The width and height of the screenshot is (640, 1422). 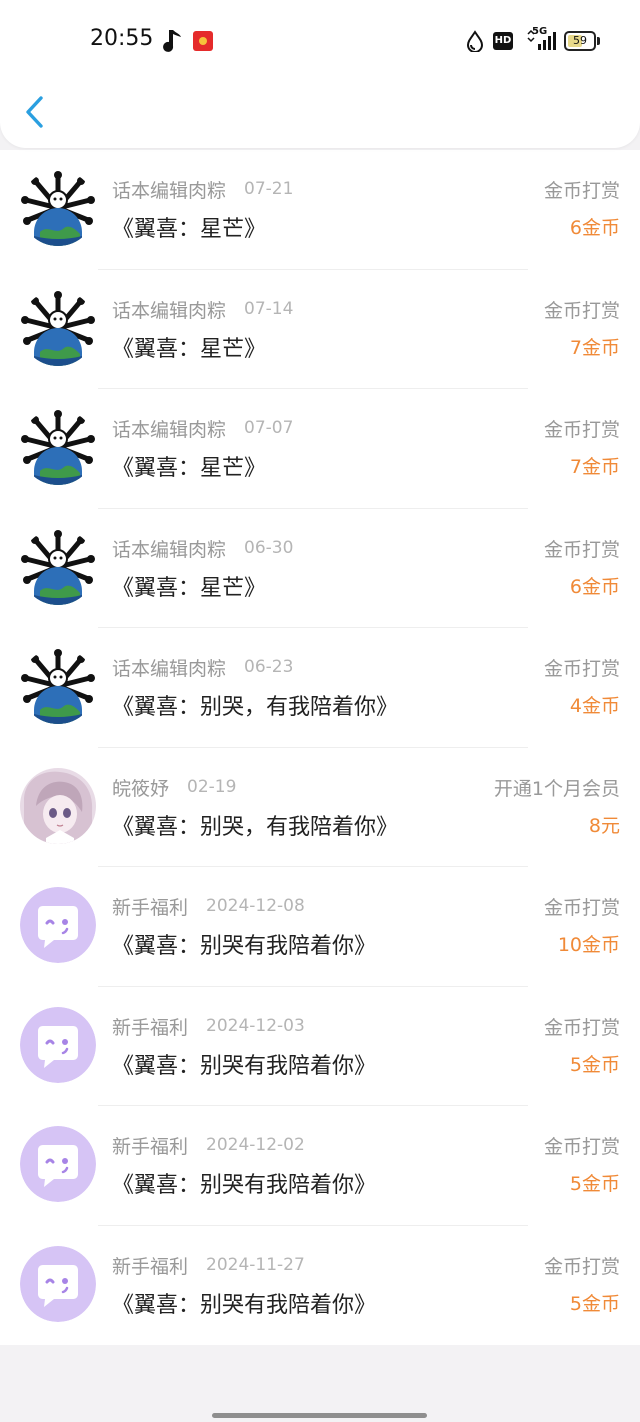 What do you see at coordinates (212, 786) in the screenshot?
I see `record-date: 02-19` at bounding box center [212, 786].